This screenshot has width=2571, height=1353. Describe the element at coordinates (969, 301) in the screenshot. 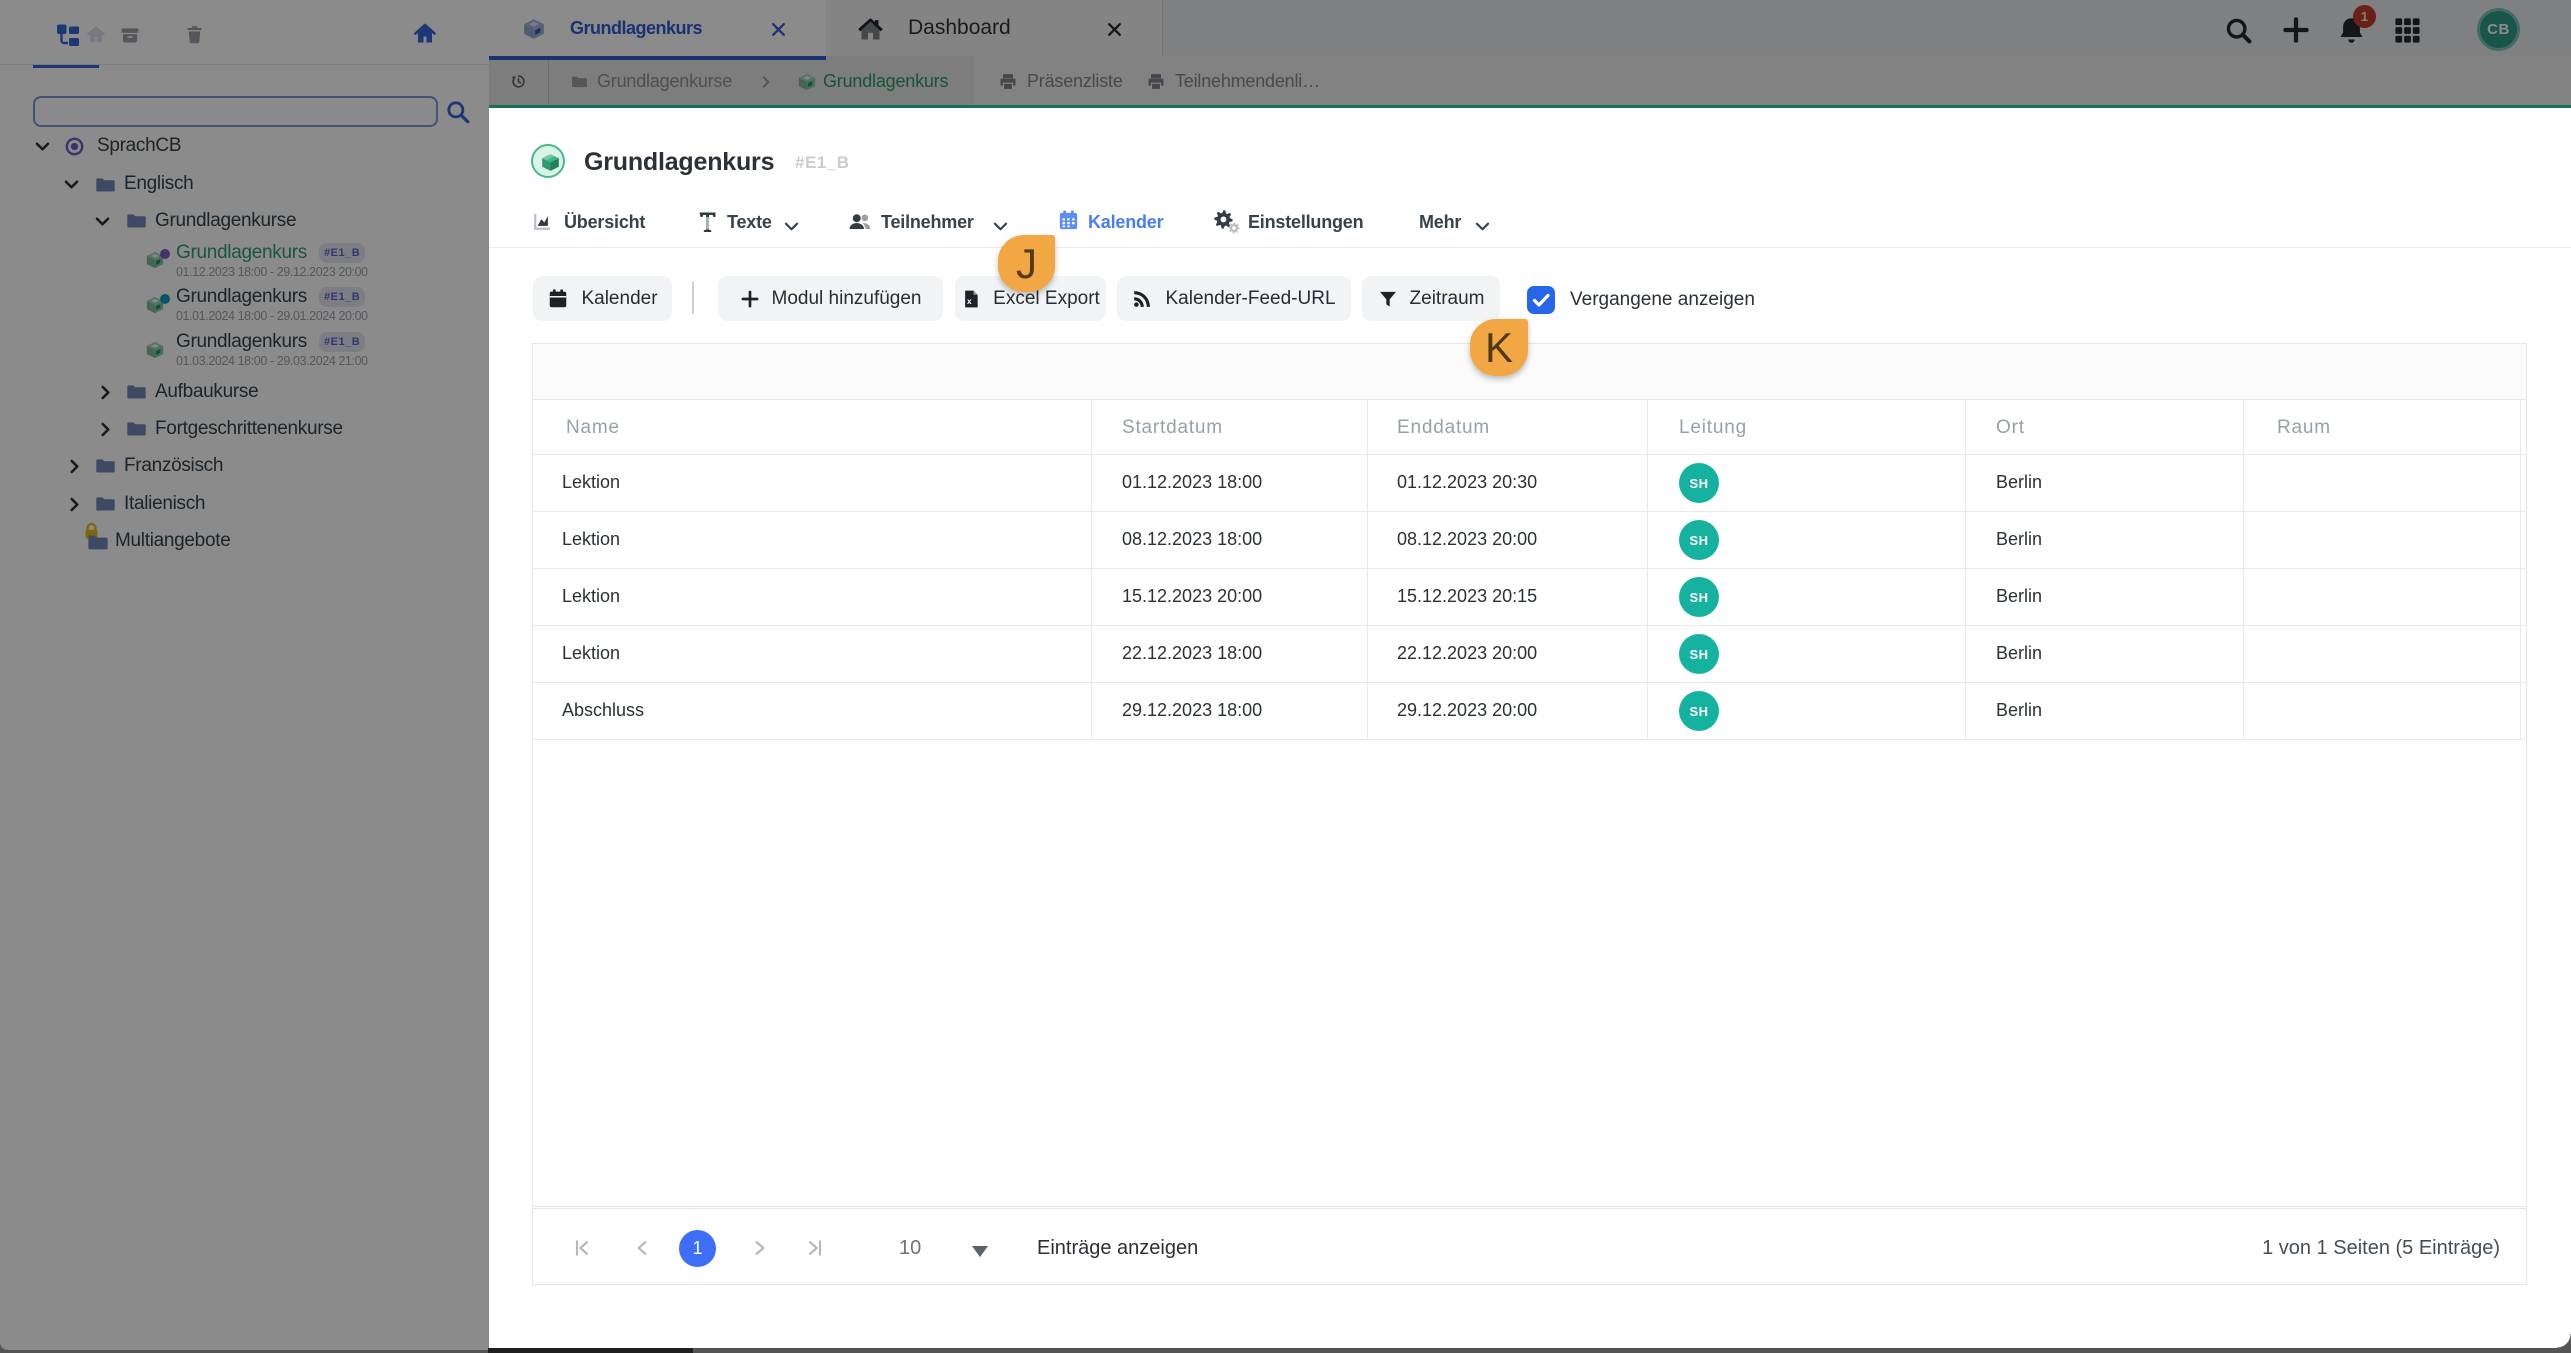

I see `svg-text: x` at that location.